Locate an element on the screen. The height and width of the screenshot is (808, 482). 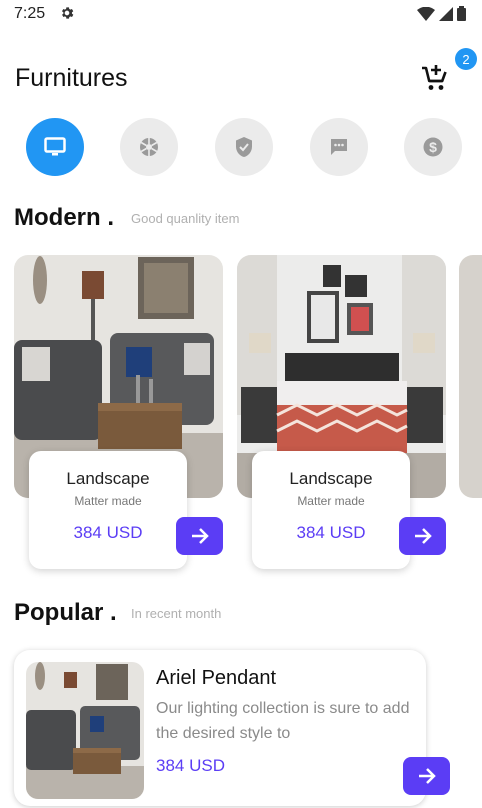
popular-item-name: Ariel Pendant is located at coordinates (216, 678).